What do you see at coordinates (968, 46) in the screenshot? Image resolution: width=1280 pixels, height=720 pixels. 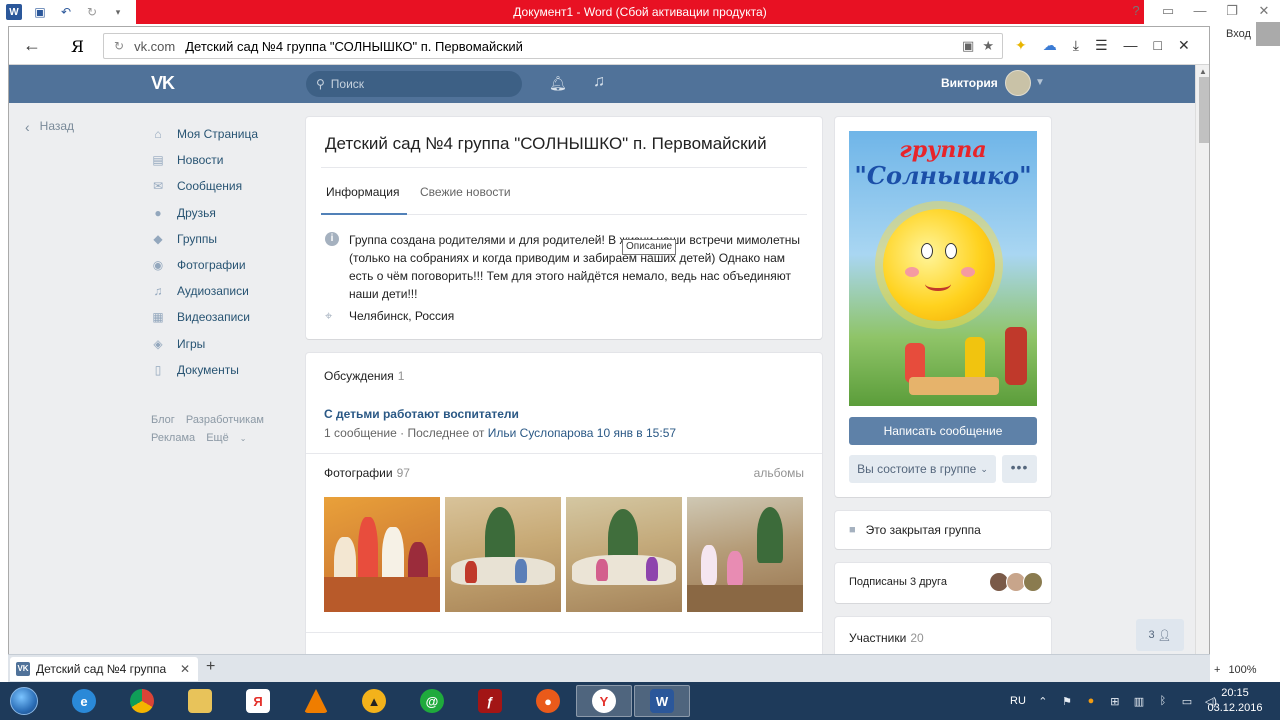 I see `lock-icon: ▣` at bounding box center [968, 46].